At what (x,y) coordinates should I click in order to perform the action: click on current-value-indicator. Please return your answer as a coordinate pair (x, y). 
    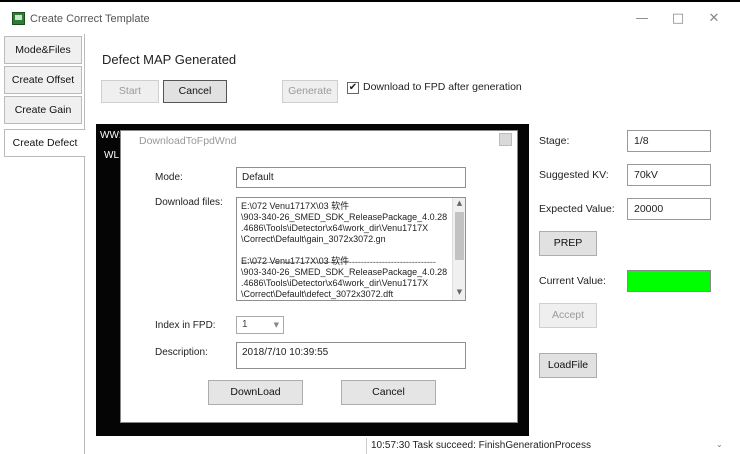
    Looking at the image, I should click on (669, 281).